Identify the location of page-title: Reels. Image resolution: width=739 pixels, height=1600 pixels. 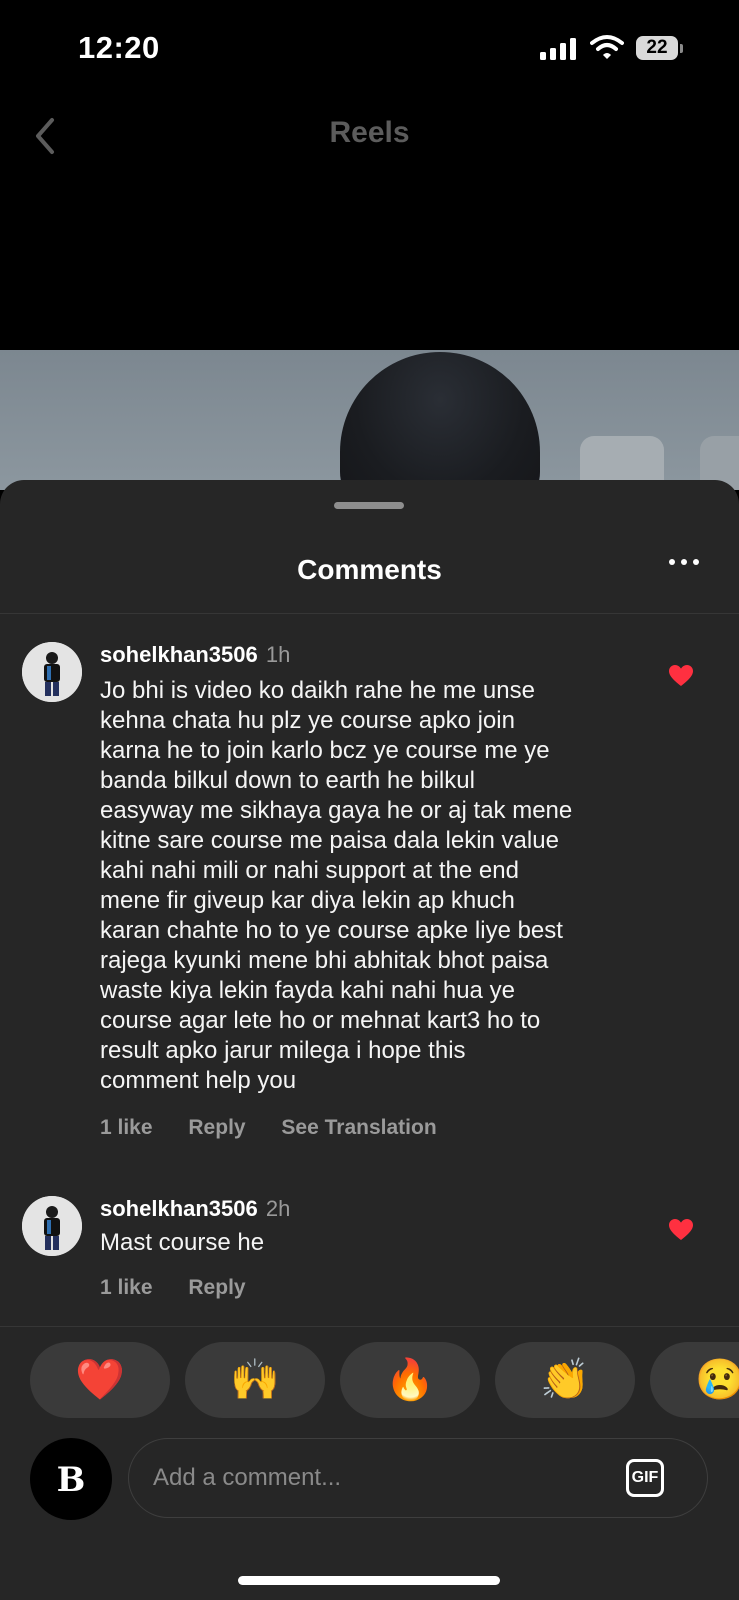
(369, 132).